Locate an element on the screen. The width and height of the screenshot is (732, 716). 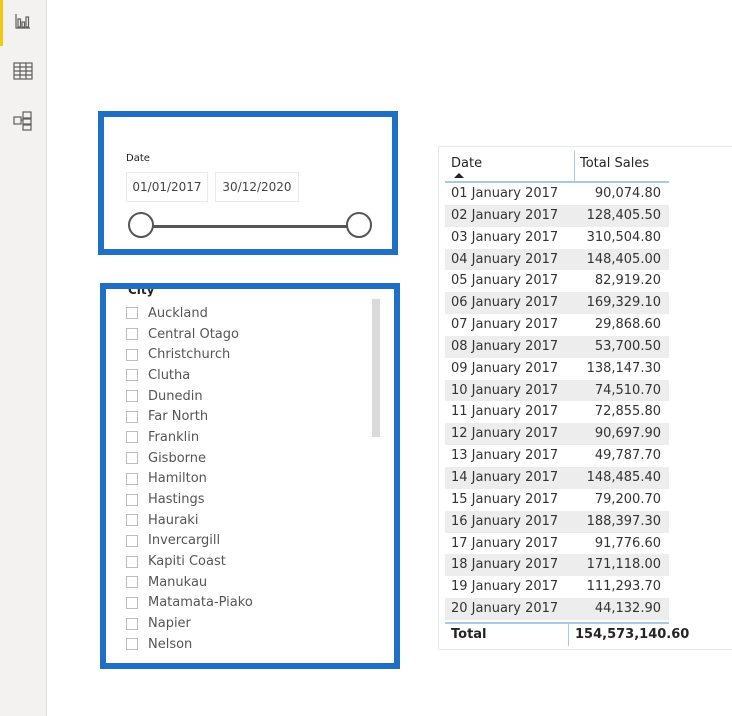
active-view-indicator is located at coordinates (1, 23).